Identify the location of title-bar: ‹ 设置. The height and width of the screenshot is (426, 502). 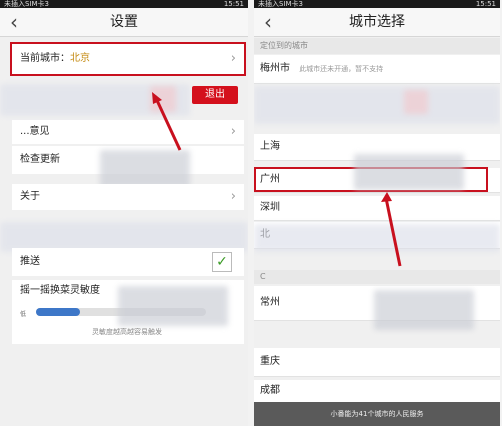
(124, 22).